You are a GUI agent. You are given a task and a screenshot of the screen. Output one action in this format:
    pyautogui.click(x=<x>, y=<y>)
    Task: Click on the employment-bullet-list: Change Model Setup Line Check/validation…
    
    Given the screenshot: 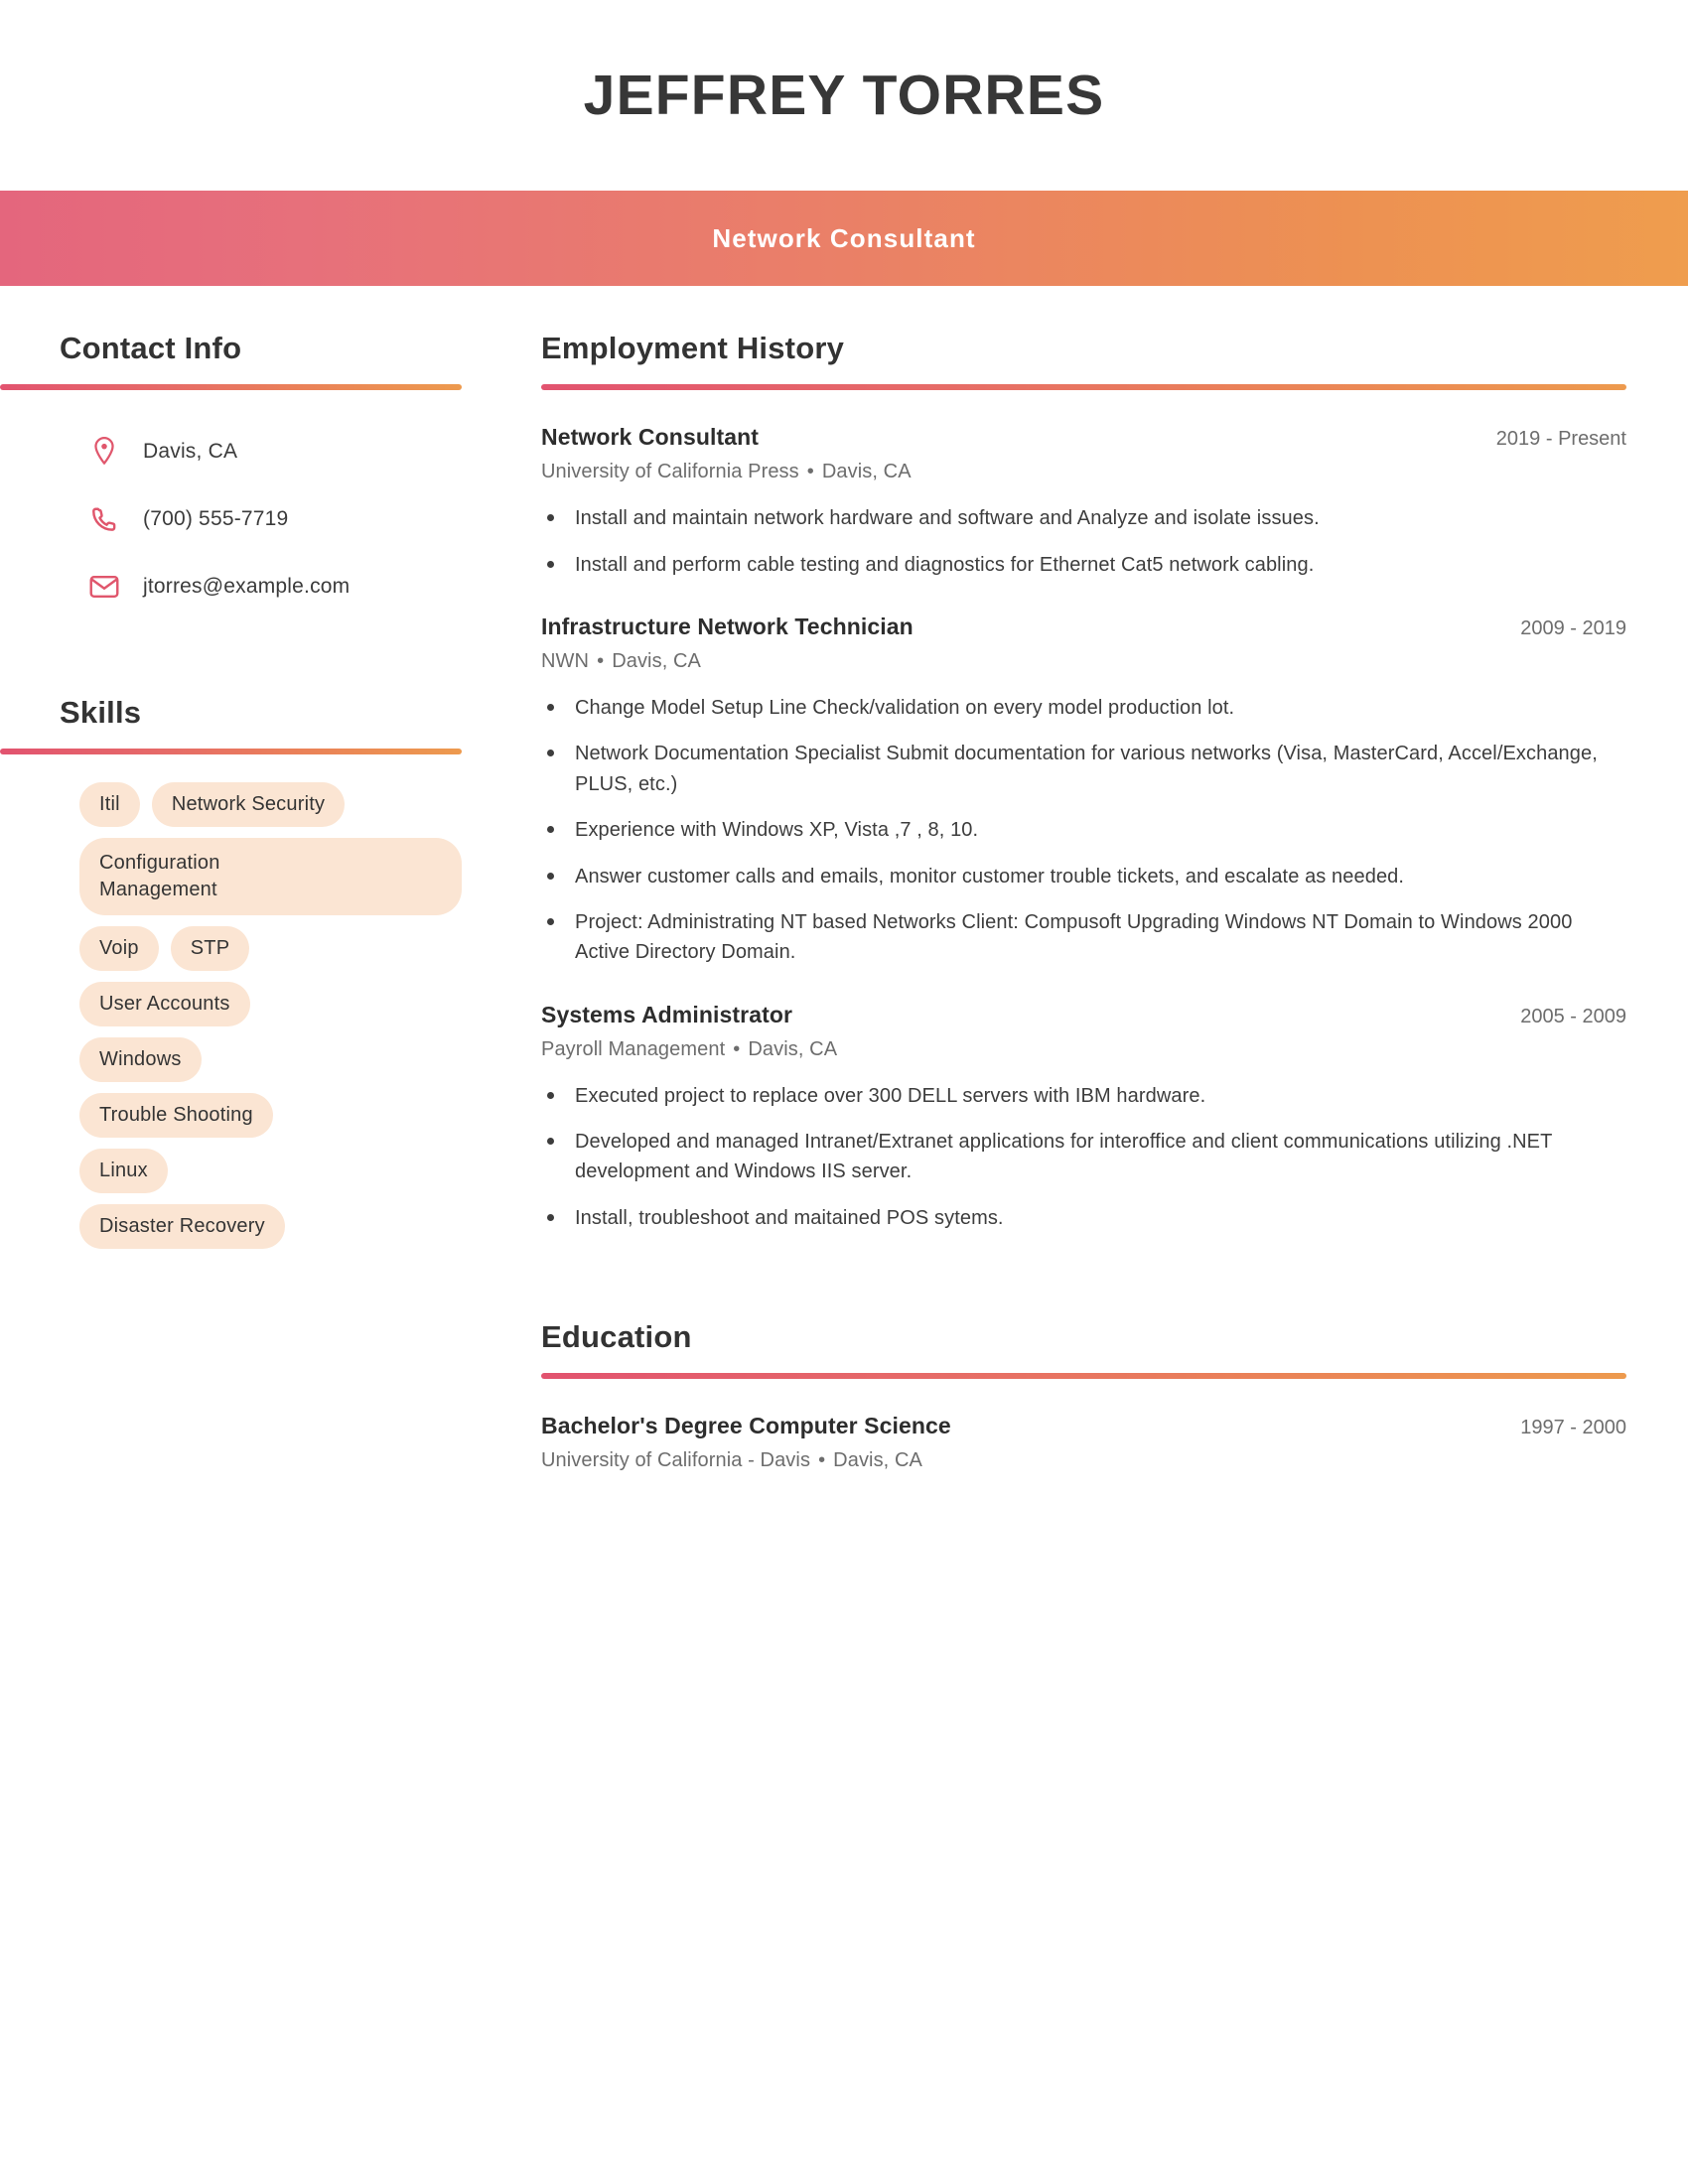 What is the action you would take?
    pyautogui.click(x=1083, y=830)
    